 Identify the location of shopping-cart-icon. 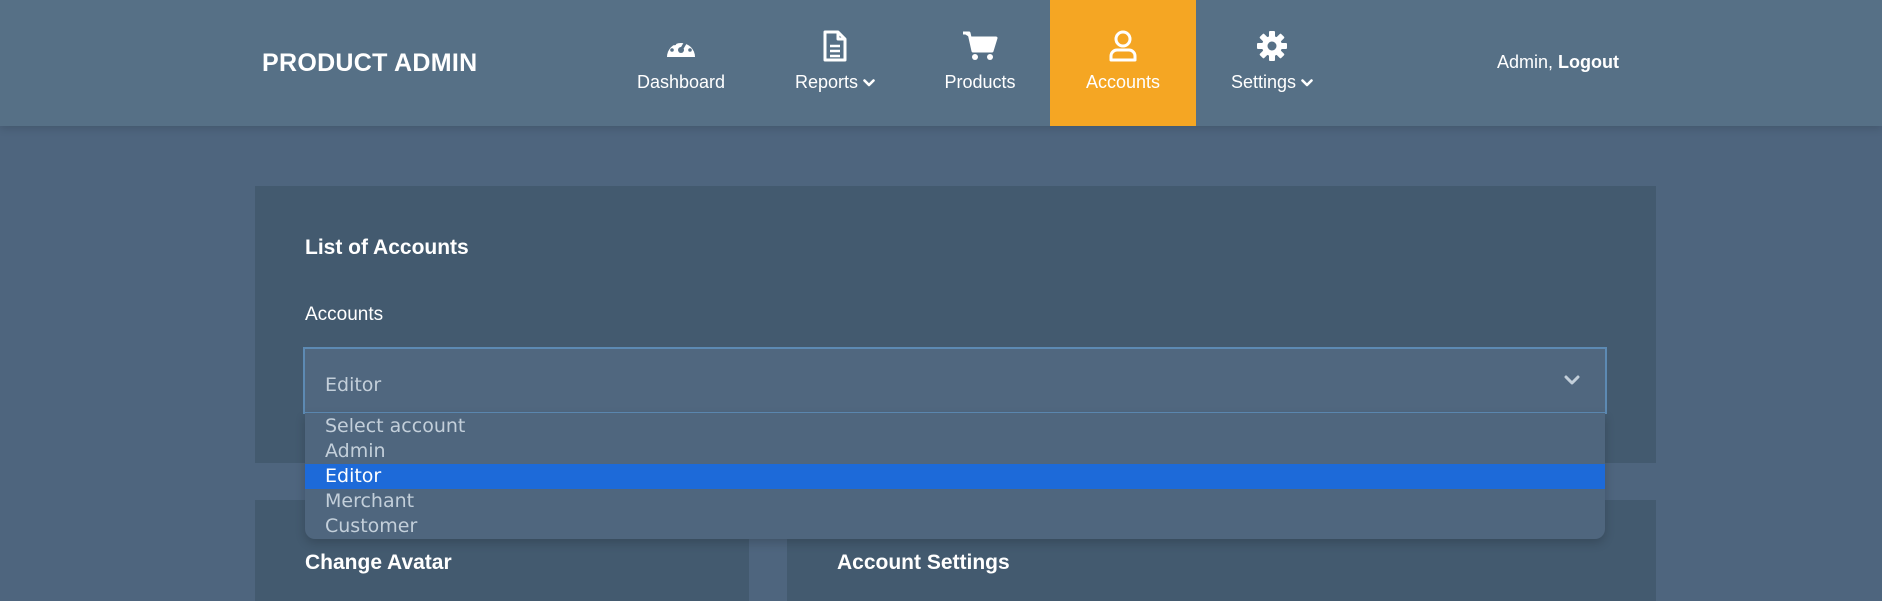
(980, 46).